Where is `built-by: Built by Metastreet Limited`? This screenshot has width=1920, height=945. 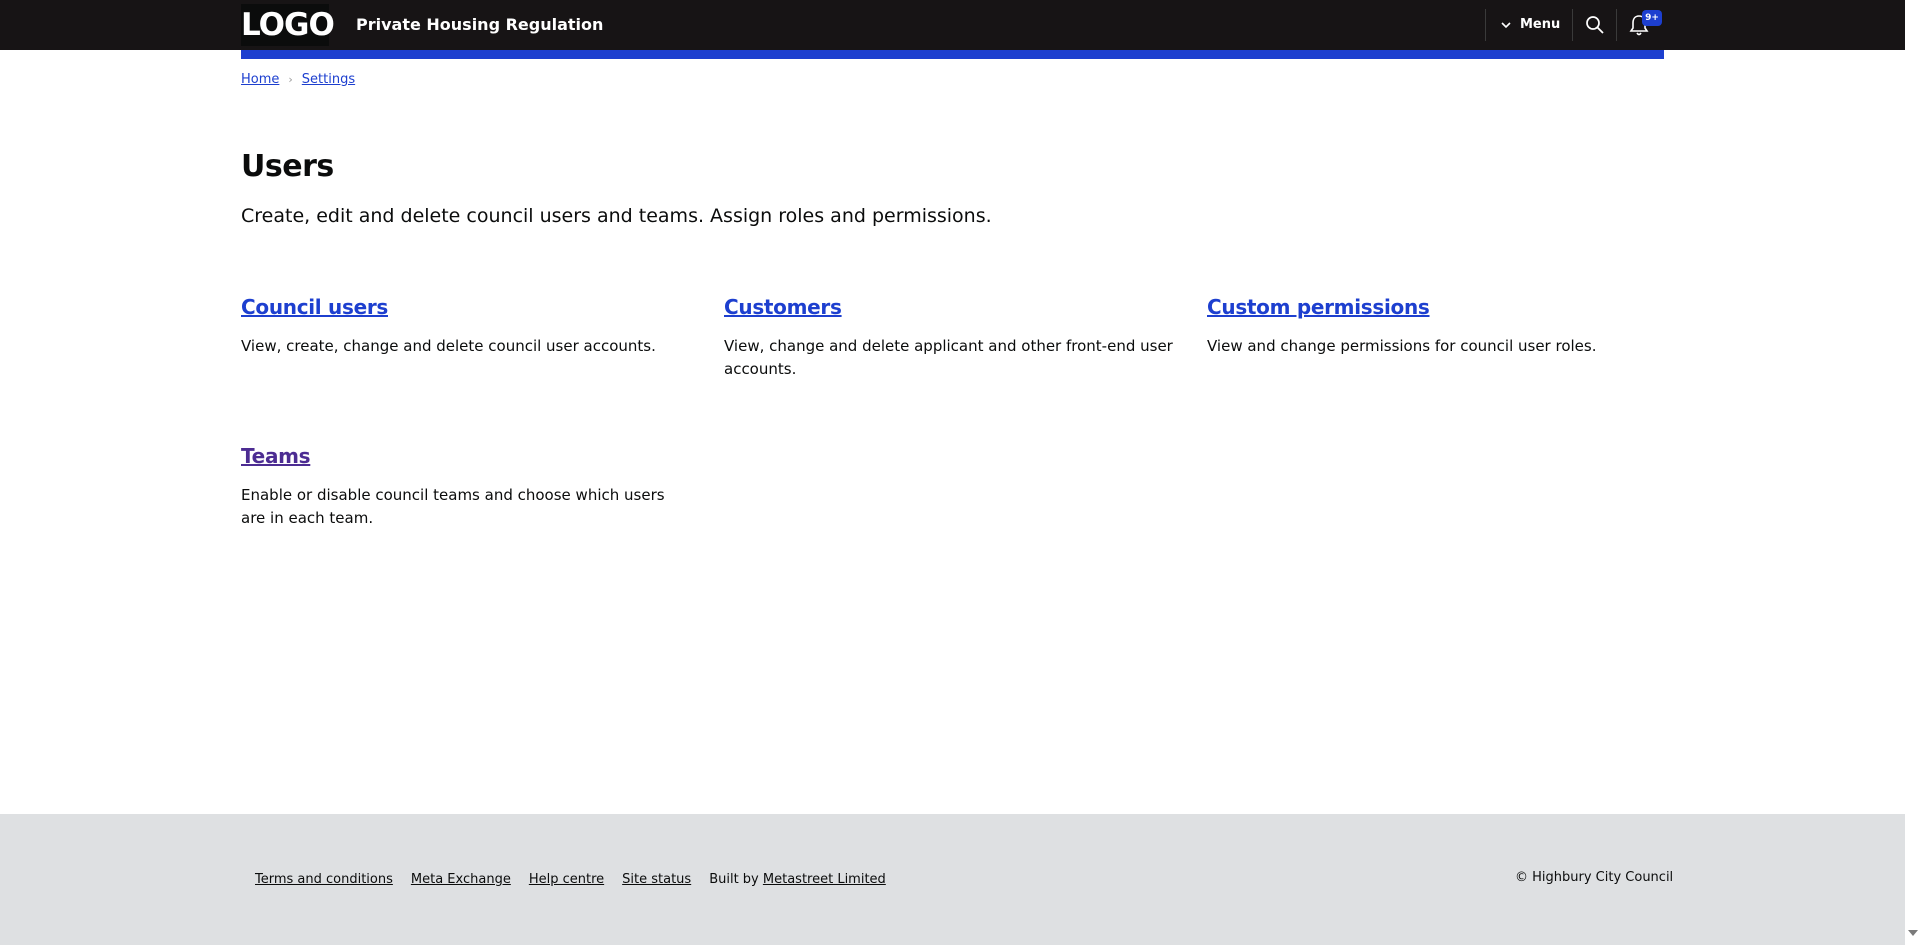
built-by: Built by Metastreet Limited is located at coordinates (797, 879).